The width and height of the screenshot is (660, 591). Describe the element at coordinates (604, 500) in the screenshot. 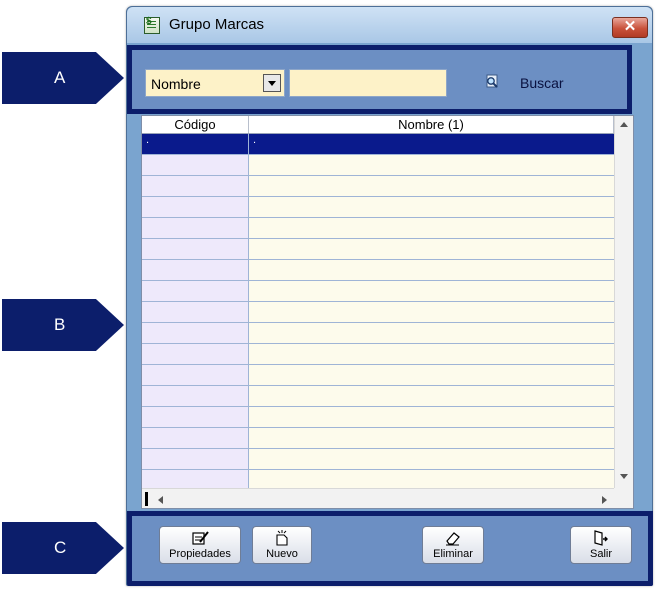

I see `scroll-right-icon` at that location.